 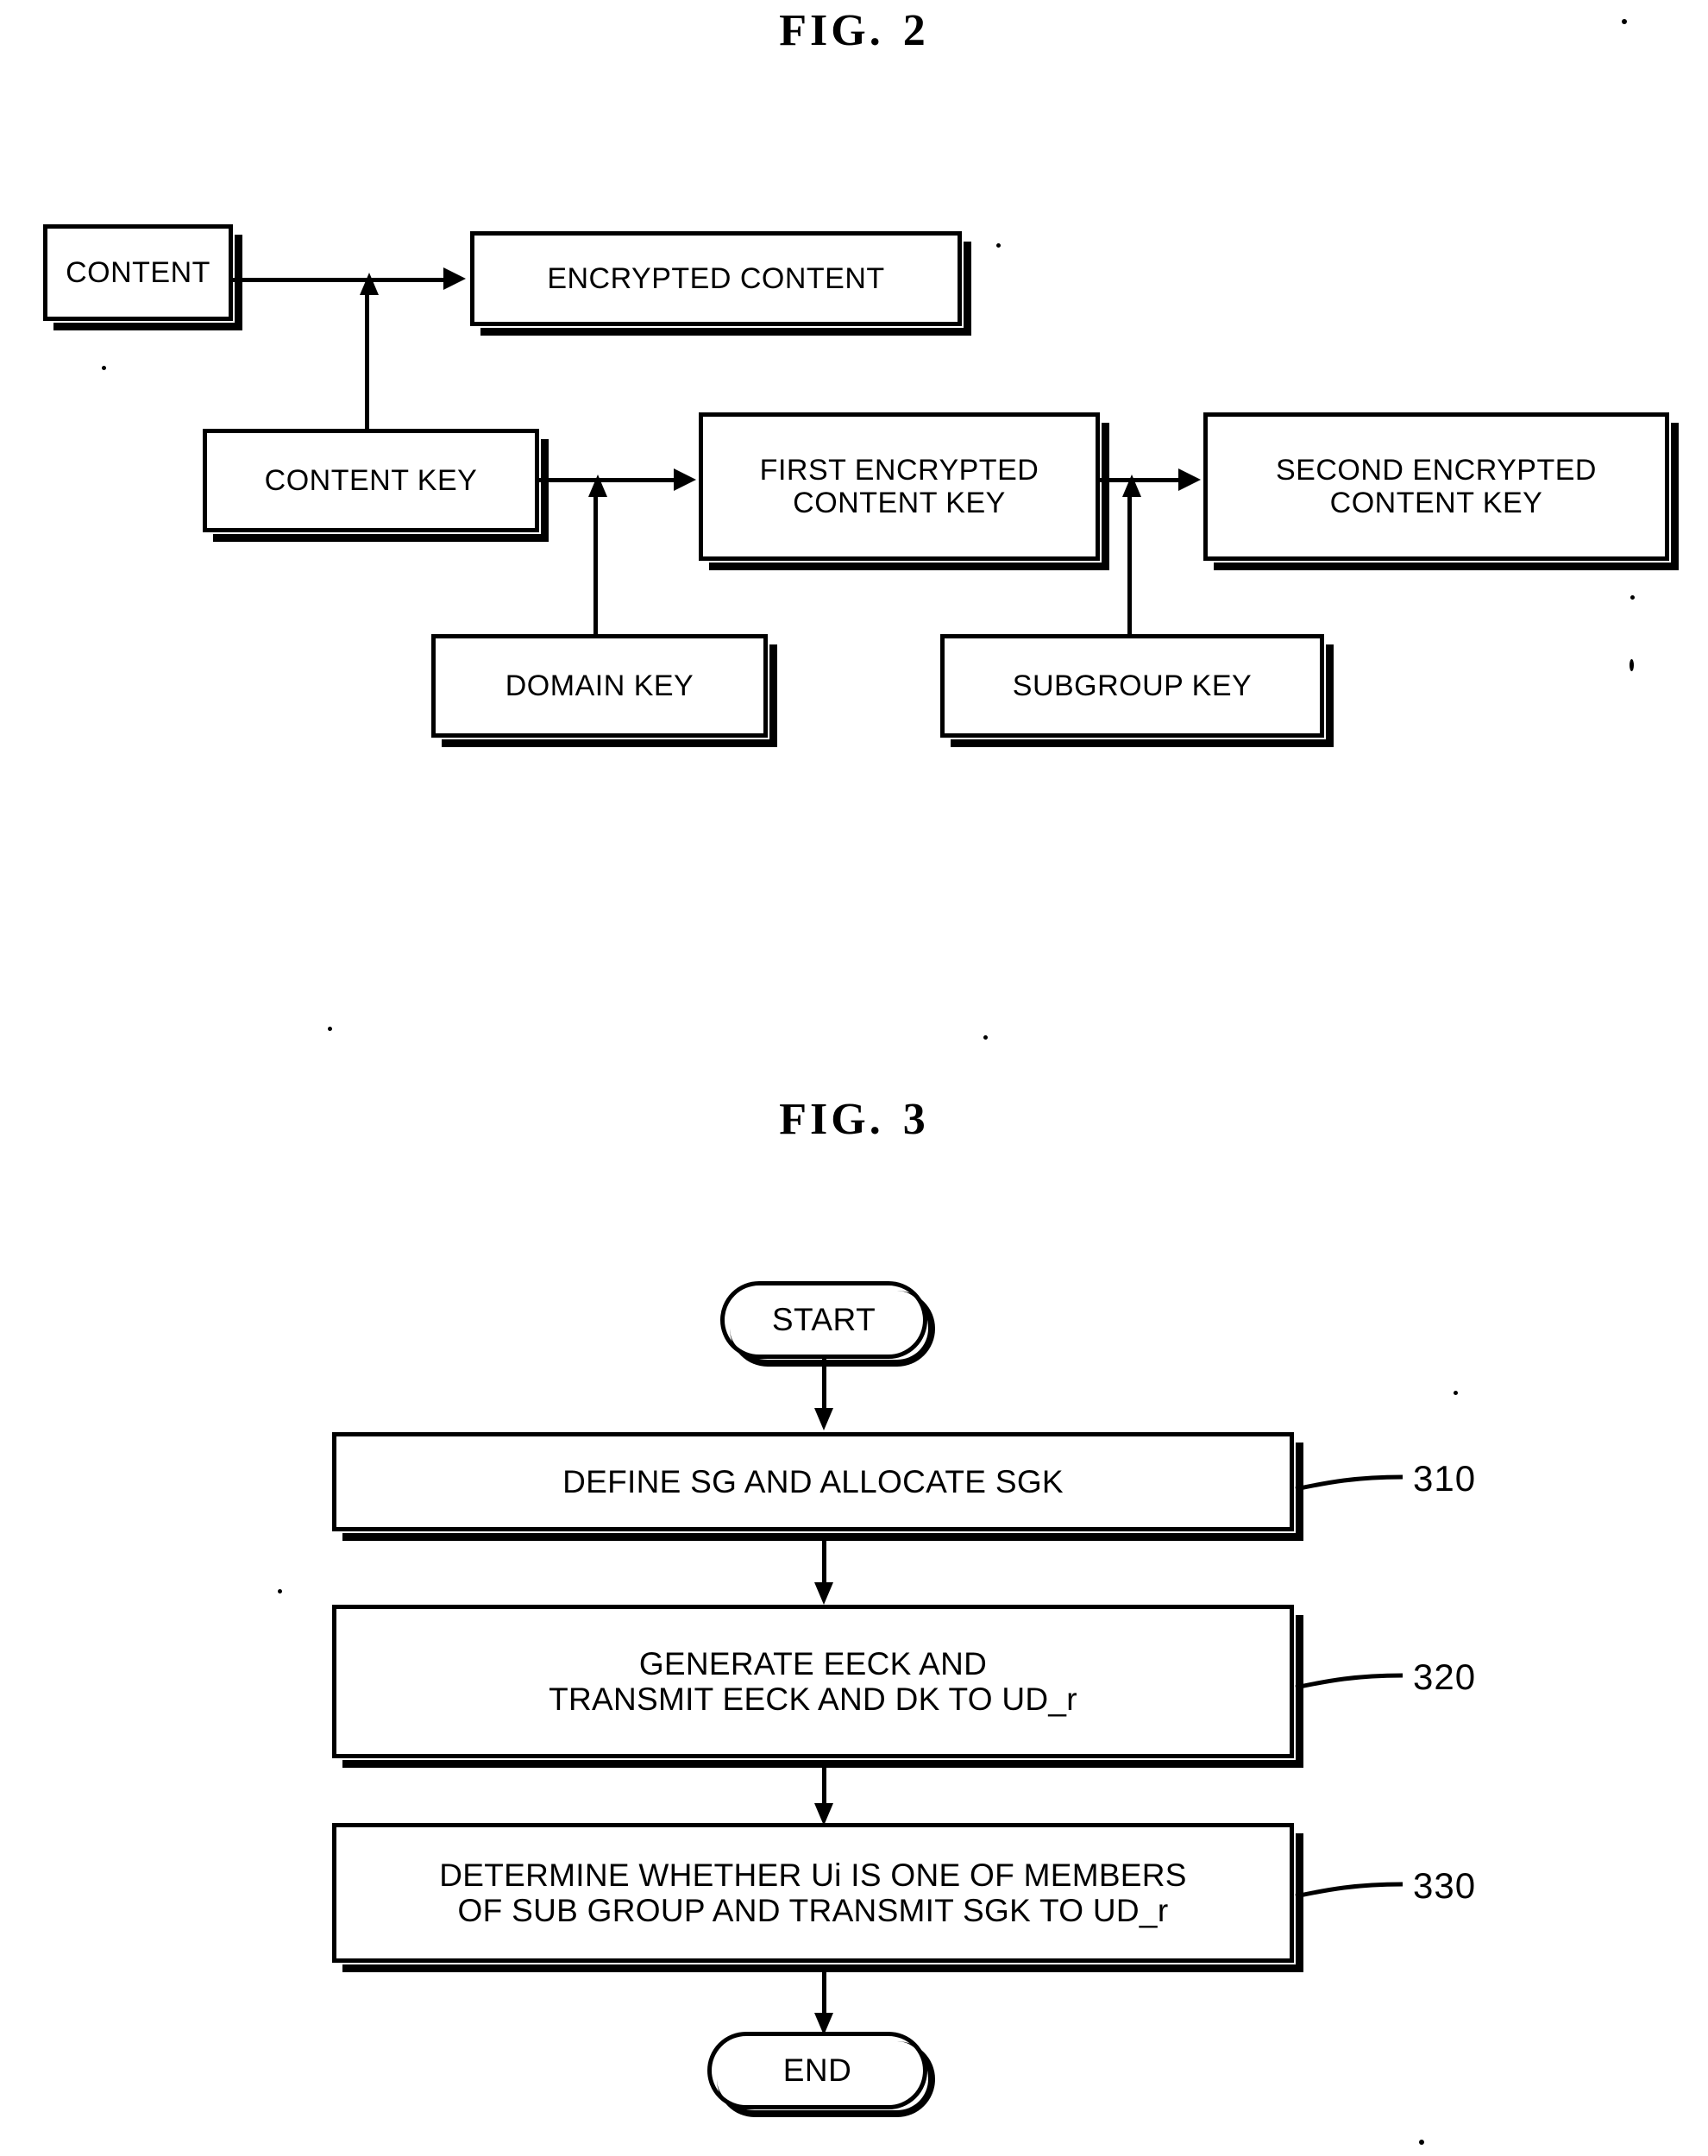 What do you see at coordinates (1436, 470) in the screenshot?
I see `block-second-encrypted-content-key-line1: SECOND ENCRYPTED` at bounding box center [1436, 470].